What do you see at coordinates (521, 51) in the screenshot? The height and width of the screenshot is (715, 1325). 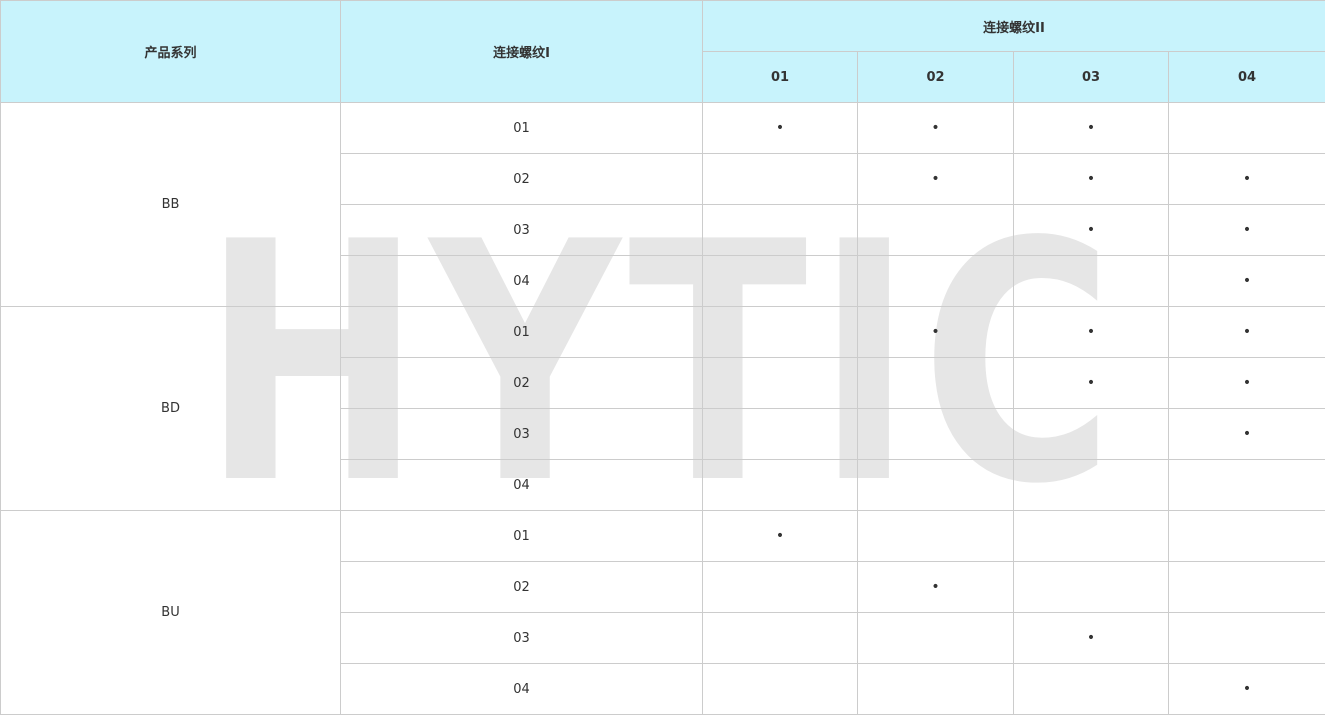 I see `header-thread-1: 连接螺纹I` at bounding box center [521, 51].